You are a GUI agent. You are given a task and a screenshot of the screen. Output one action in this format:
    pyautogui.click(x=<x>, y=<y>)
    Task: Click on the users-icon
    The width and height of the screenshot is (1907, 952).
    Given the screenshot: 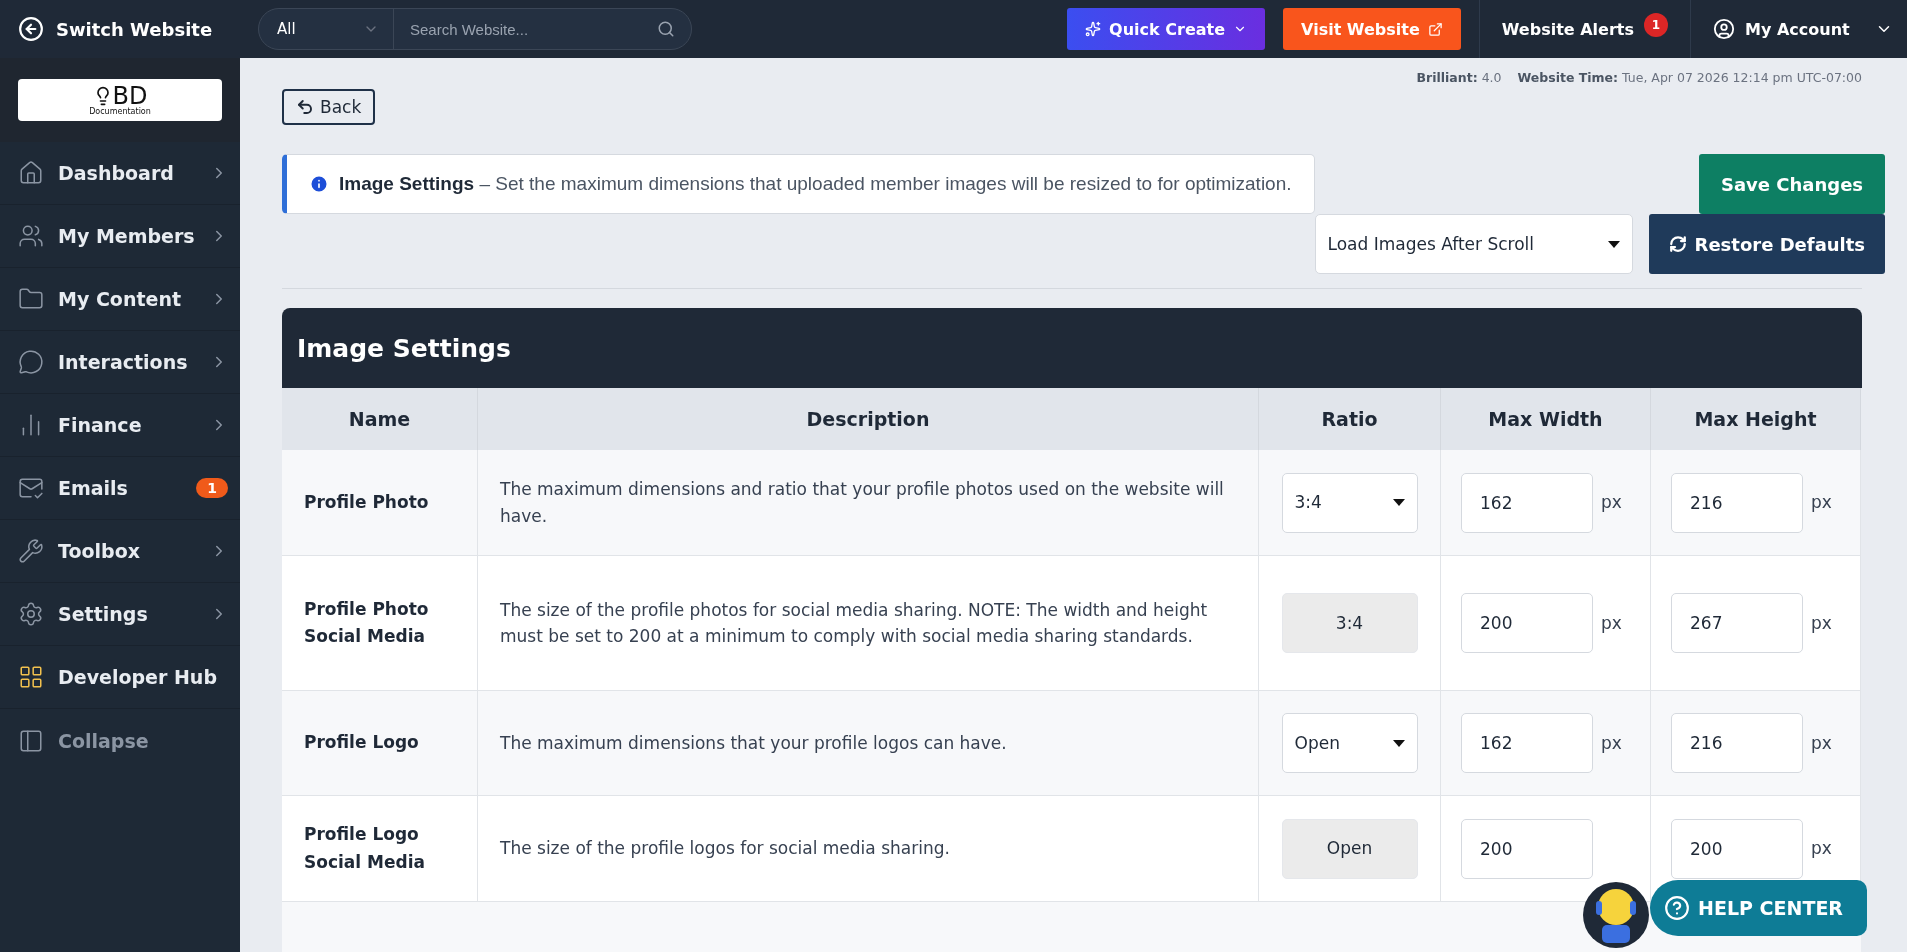 What is the action you would take?
    pyautogui.click(x=31, y=236)
    